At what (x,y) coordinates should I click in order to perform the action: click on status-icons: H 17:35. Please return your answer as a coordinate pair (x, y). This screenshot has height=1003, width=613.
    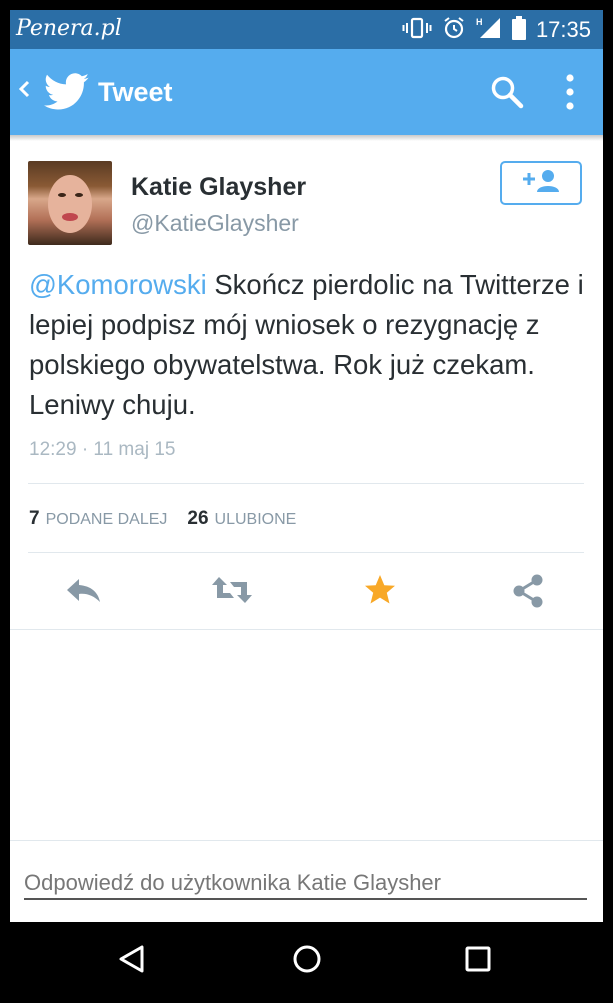
    Looking at the image, I should click on (496, 30).